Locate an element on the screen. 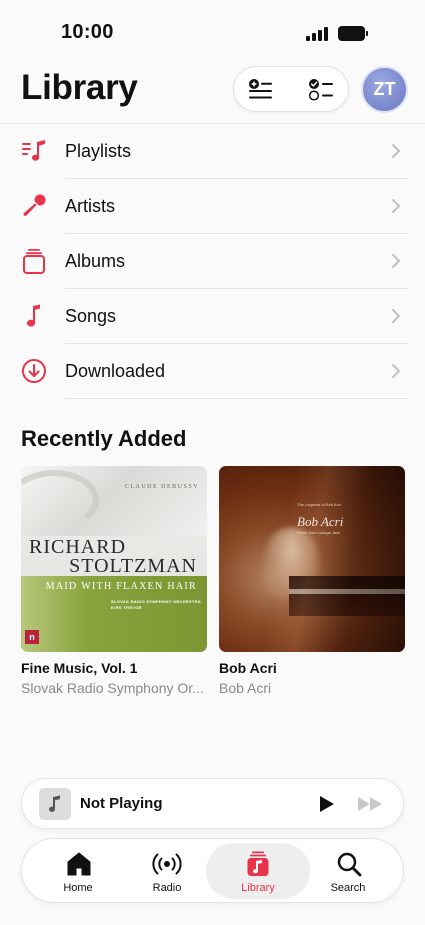 The height and width of the screenshot is (925, 425). menu-item-downloaded: Downloaded is located at coordinates (212, 371).